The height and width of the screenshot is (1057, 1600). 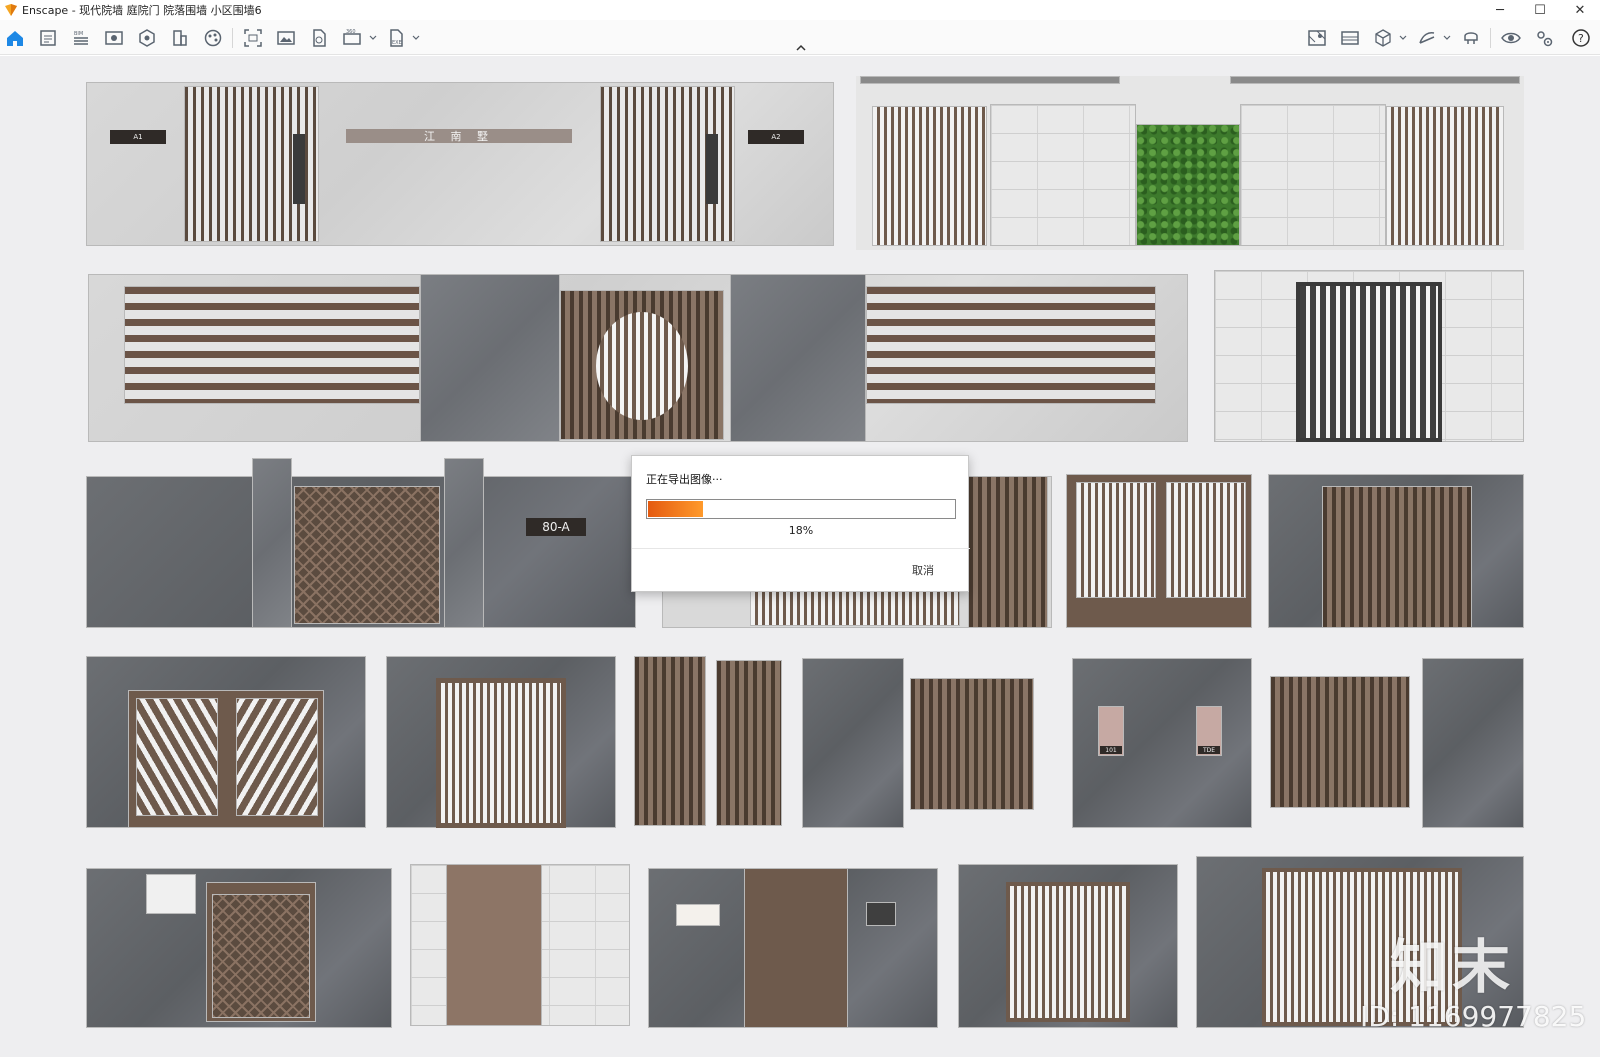 What do you see at coordinates (1068, 952) in the screenshot?
I see `gate-row5-d` at bounding box center [1068, 952].